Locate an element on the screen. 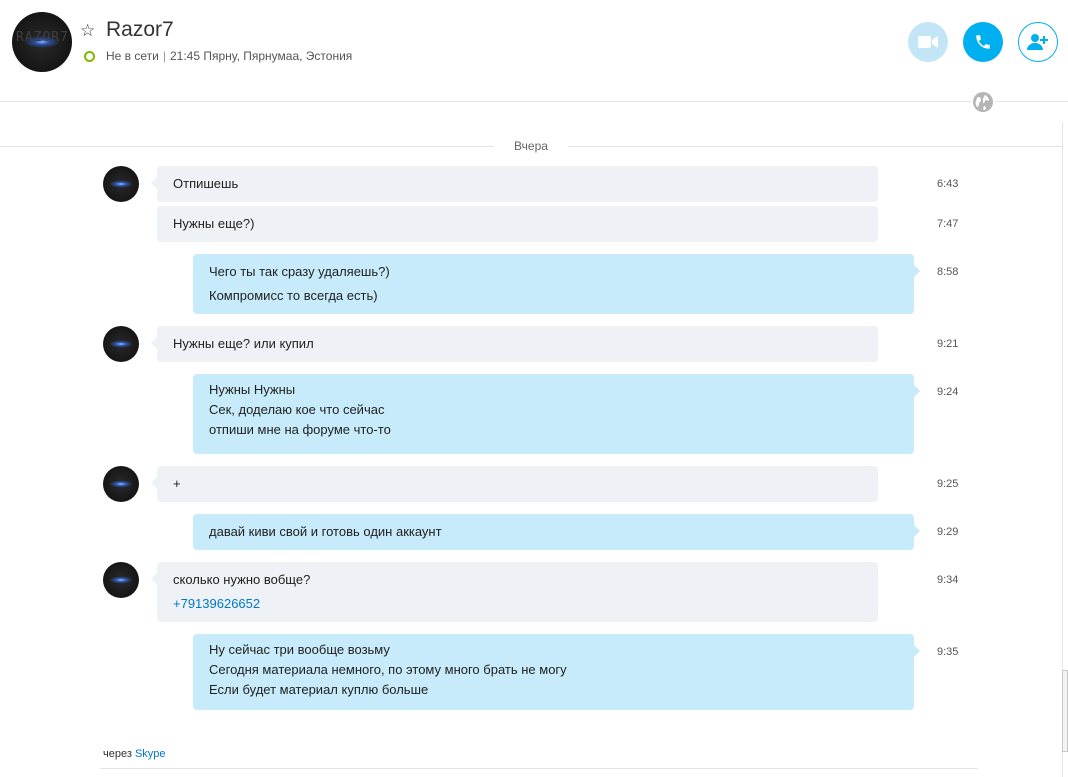 This screenshot has width=1068, height=777. skype-link: Skype is located at coordinates (150, 754).